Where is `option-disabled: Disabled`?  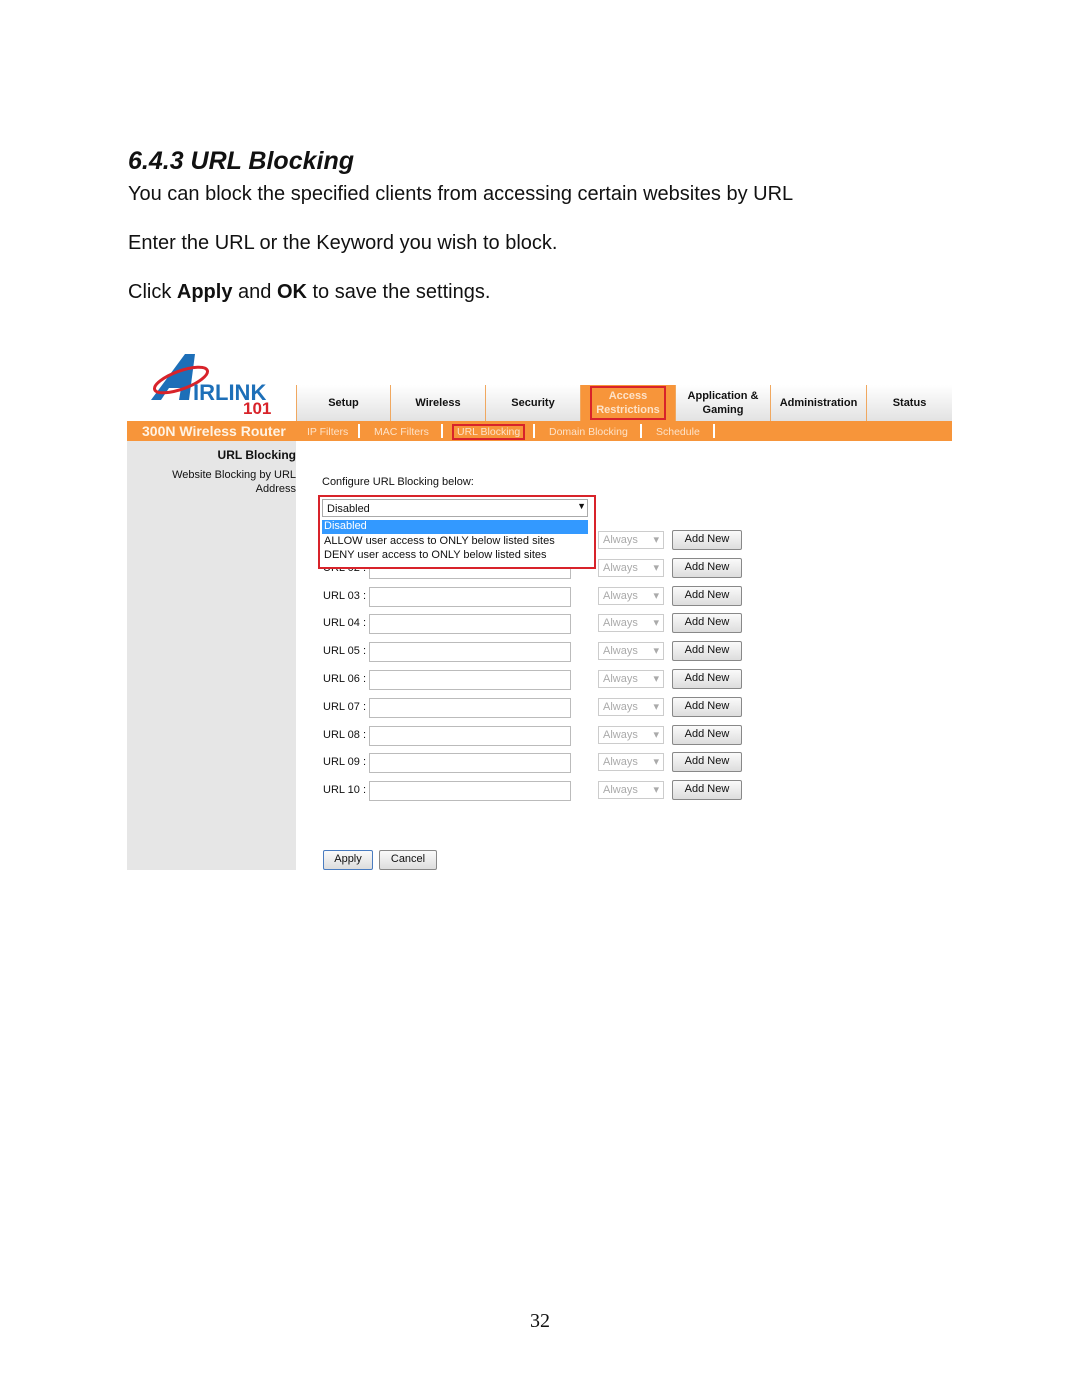 option-disabled: Disabled is located at coordinates (455, 527).